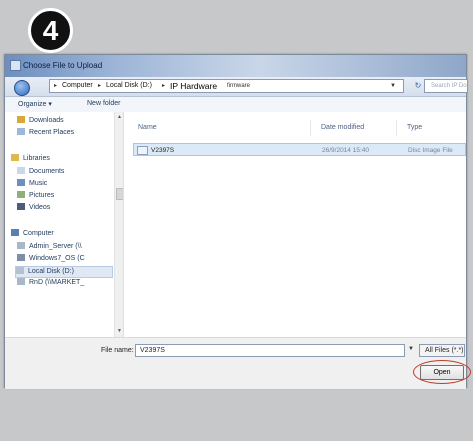 This screenshot has width=473, height=441. Describe the element at coordinates (15, 232) in the screenshot. I see `computer-icon` at that location.